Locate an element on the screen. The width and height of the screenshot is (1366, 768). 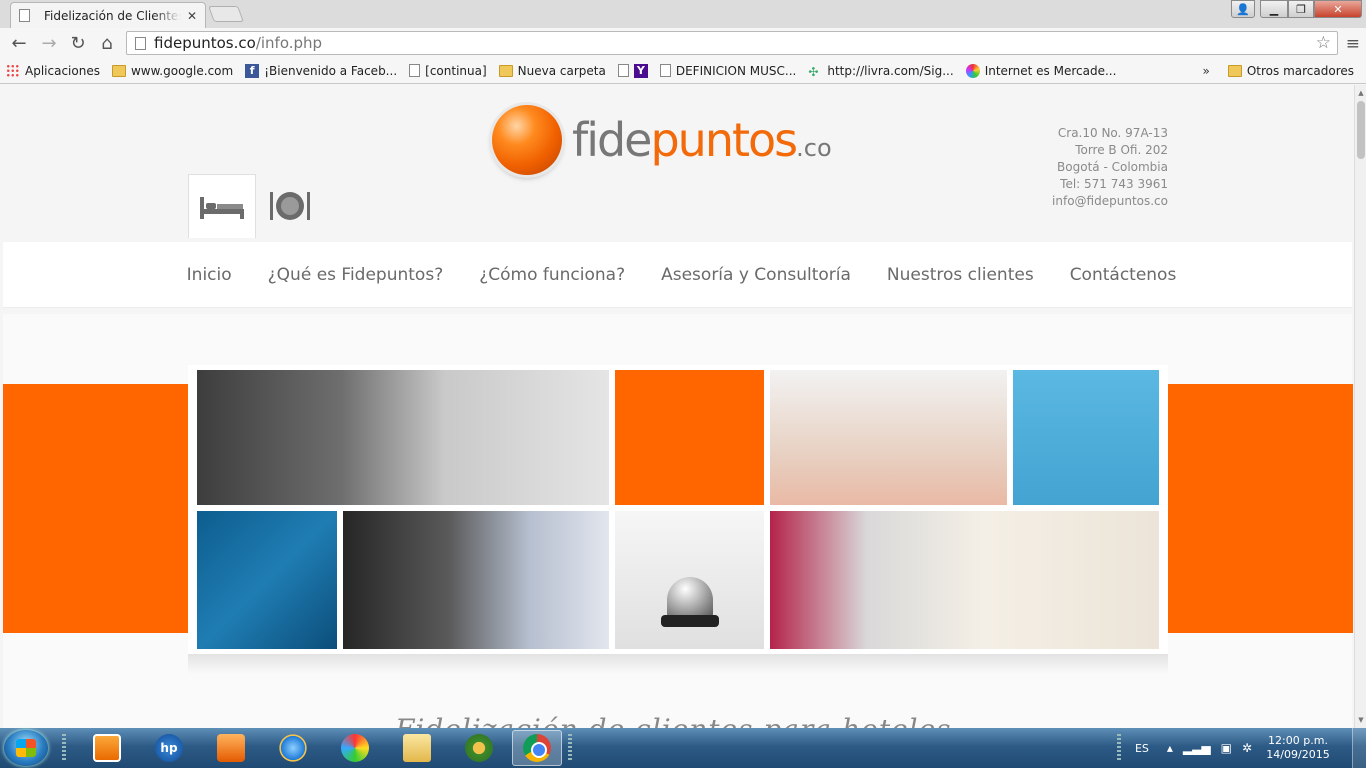
bear-icon is located at coordinates (479, 748).